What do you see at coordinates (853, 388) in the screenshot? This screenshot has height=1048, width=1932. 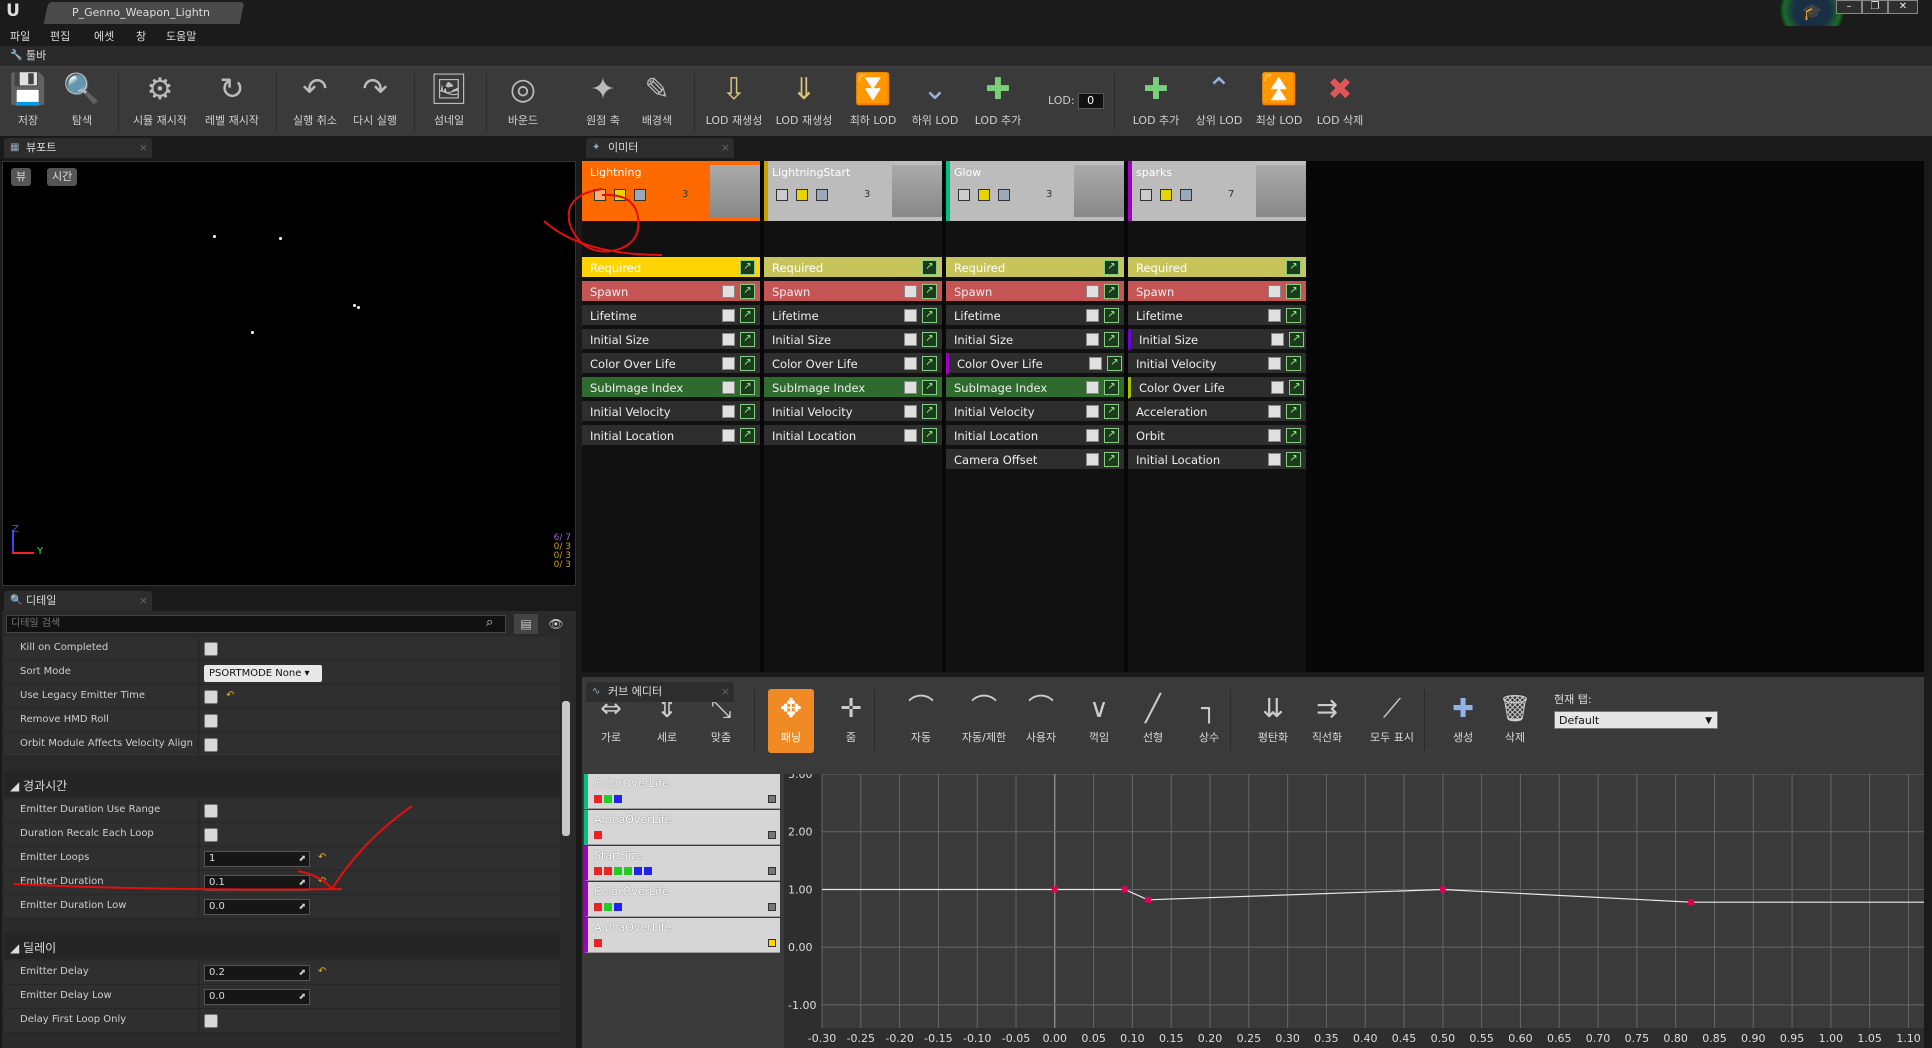 I see `module-subimage-index: SubImage Index ↗` at bounding box center [853, 388].